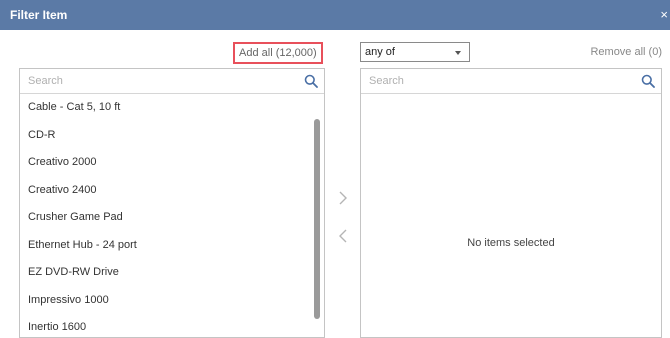  I want to click on available-search-input, so click(172, 81).